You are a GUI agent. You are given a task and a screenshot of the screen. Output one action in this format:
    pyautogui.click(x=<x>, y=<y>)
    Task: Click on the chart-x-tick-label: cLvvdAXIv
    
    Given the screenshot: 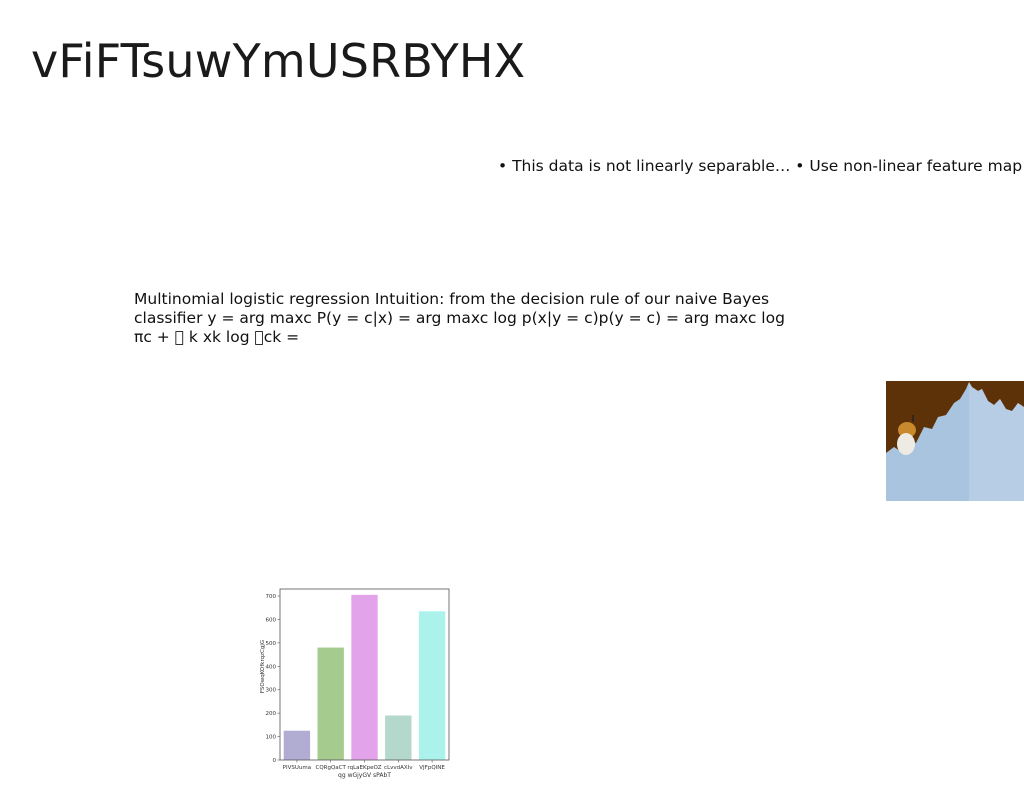 What is the action you would take?
    pyautogui.click(x=398, y=768)
    